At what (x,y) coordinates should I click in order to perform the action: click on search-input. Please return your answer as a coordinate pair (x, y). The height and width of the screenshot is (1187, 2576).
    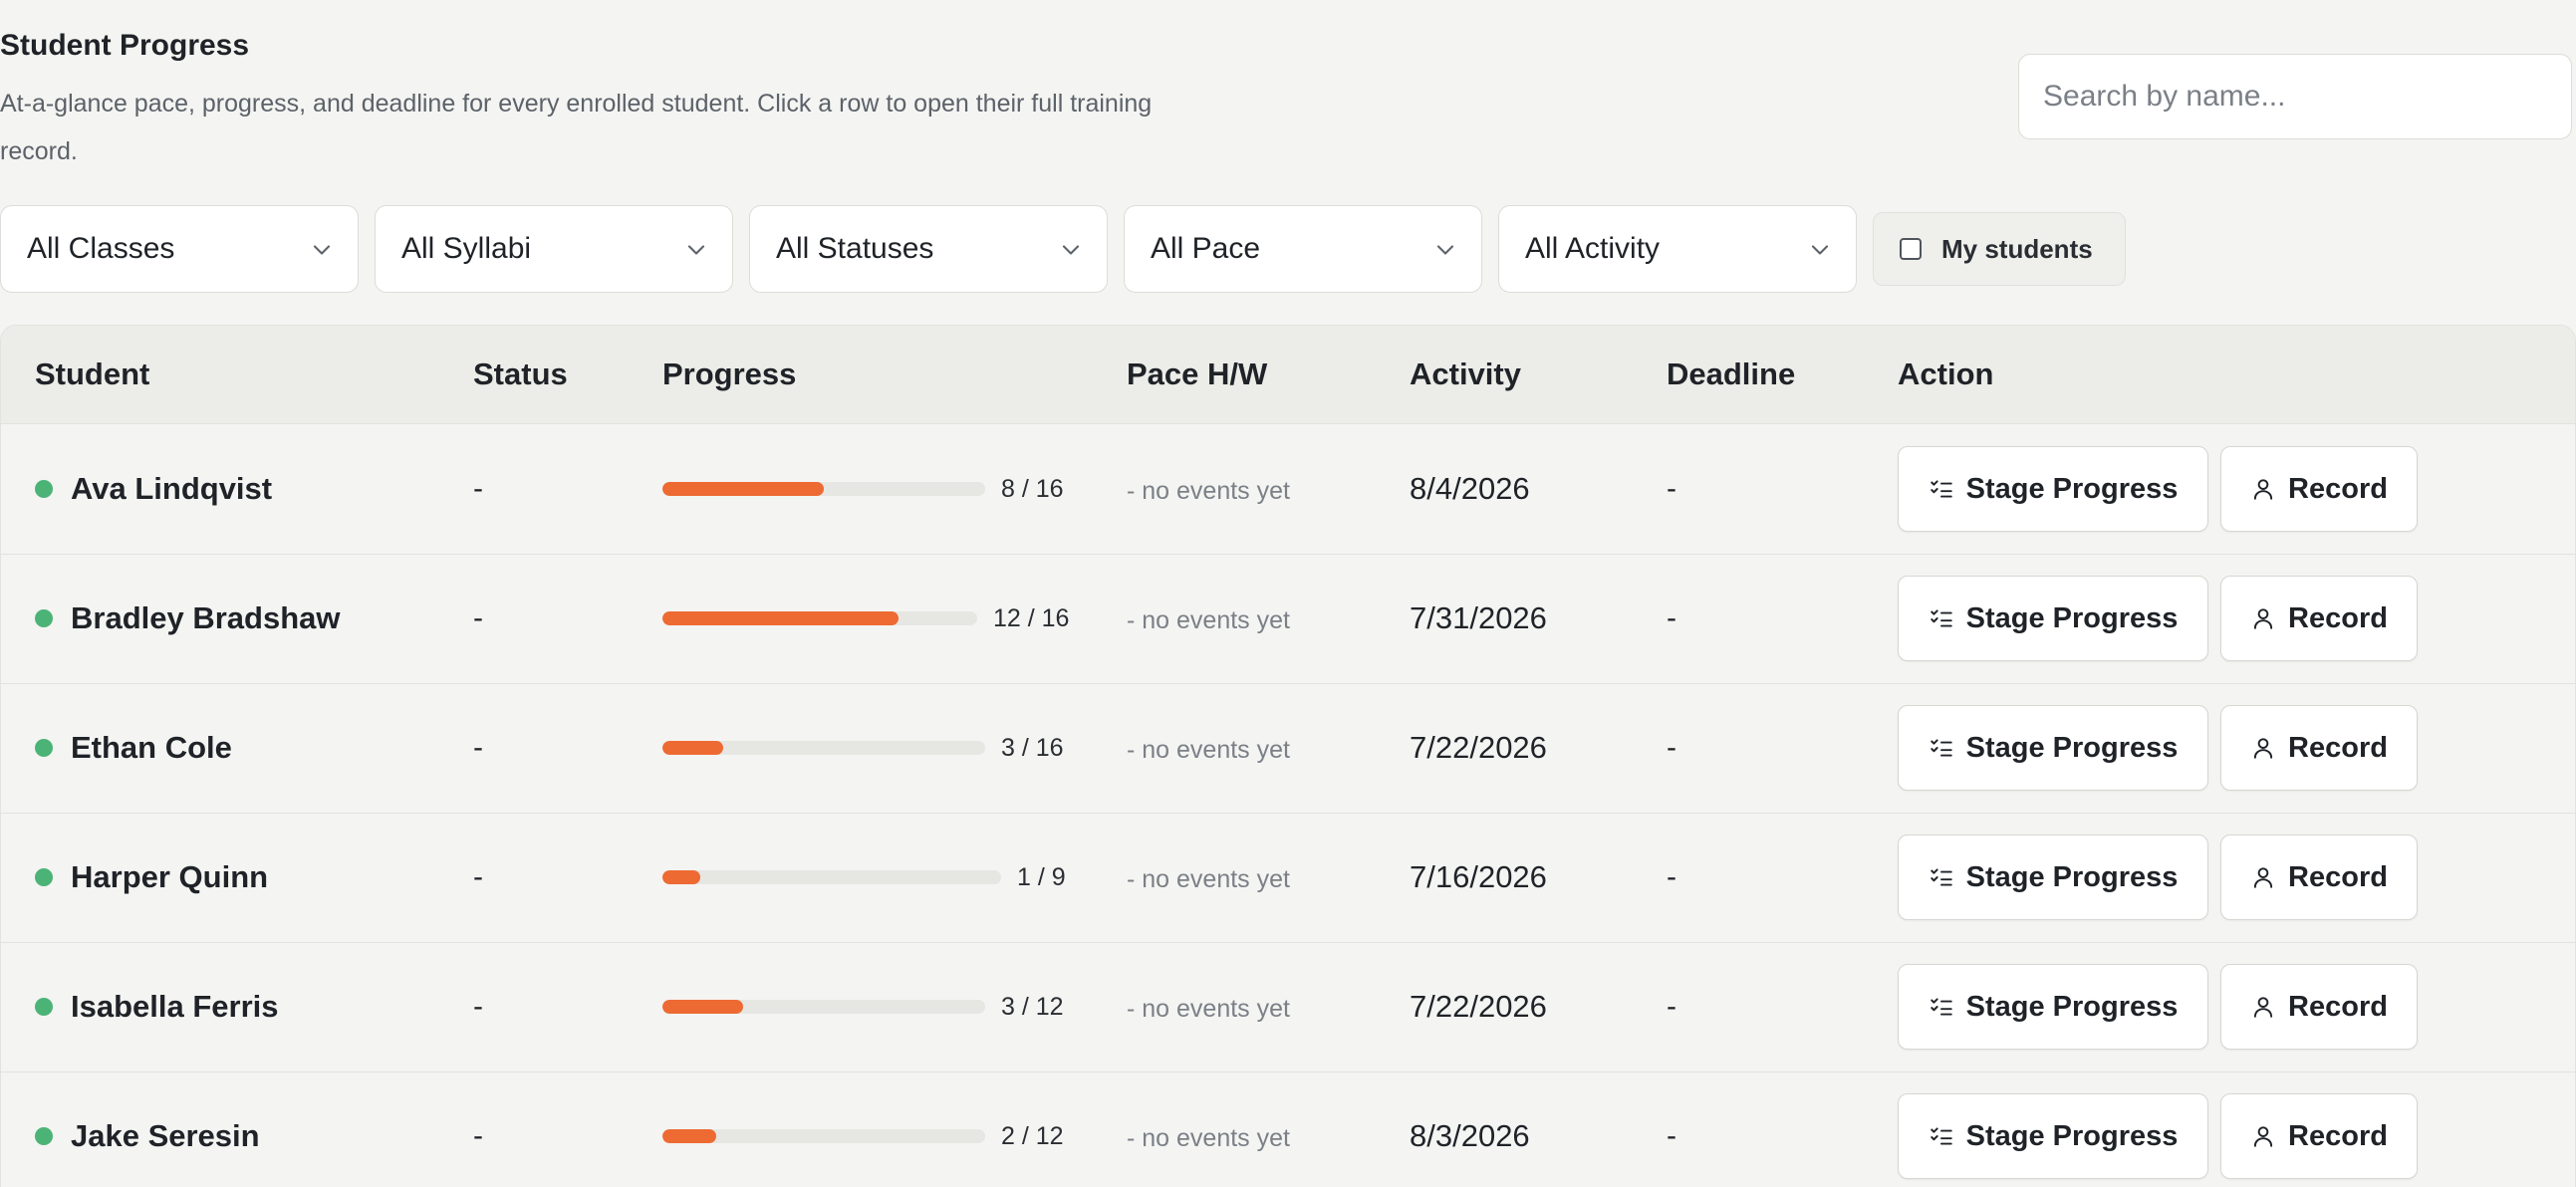
    Looking at the image, I should click on (2295, 96).